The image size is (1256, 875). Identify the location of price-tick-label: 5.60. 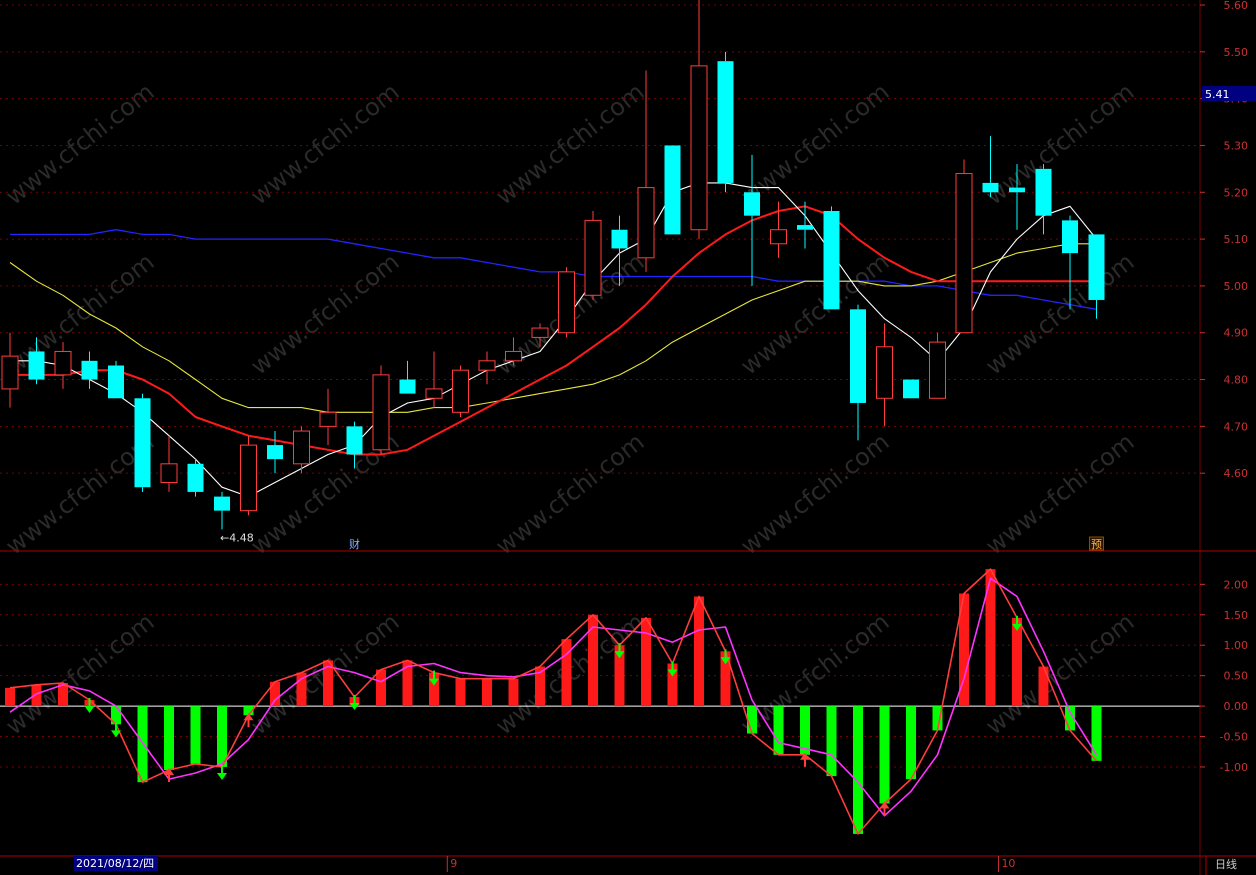
(1236, 6).